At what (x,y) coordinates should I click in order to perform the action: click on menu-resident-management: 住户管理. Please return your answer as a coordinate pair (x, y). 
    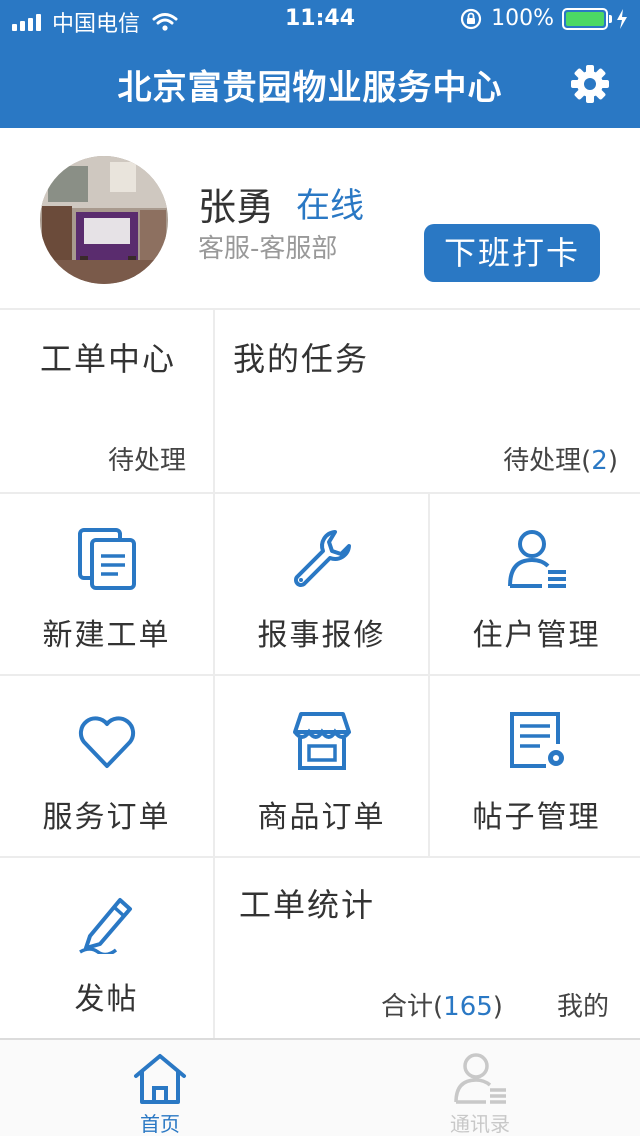
    Looking at the image, I should click on (535, 584).